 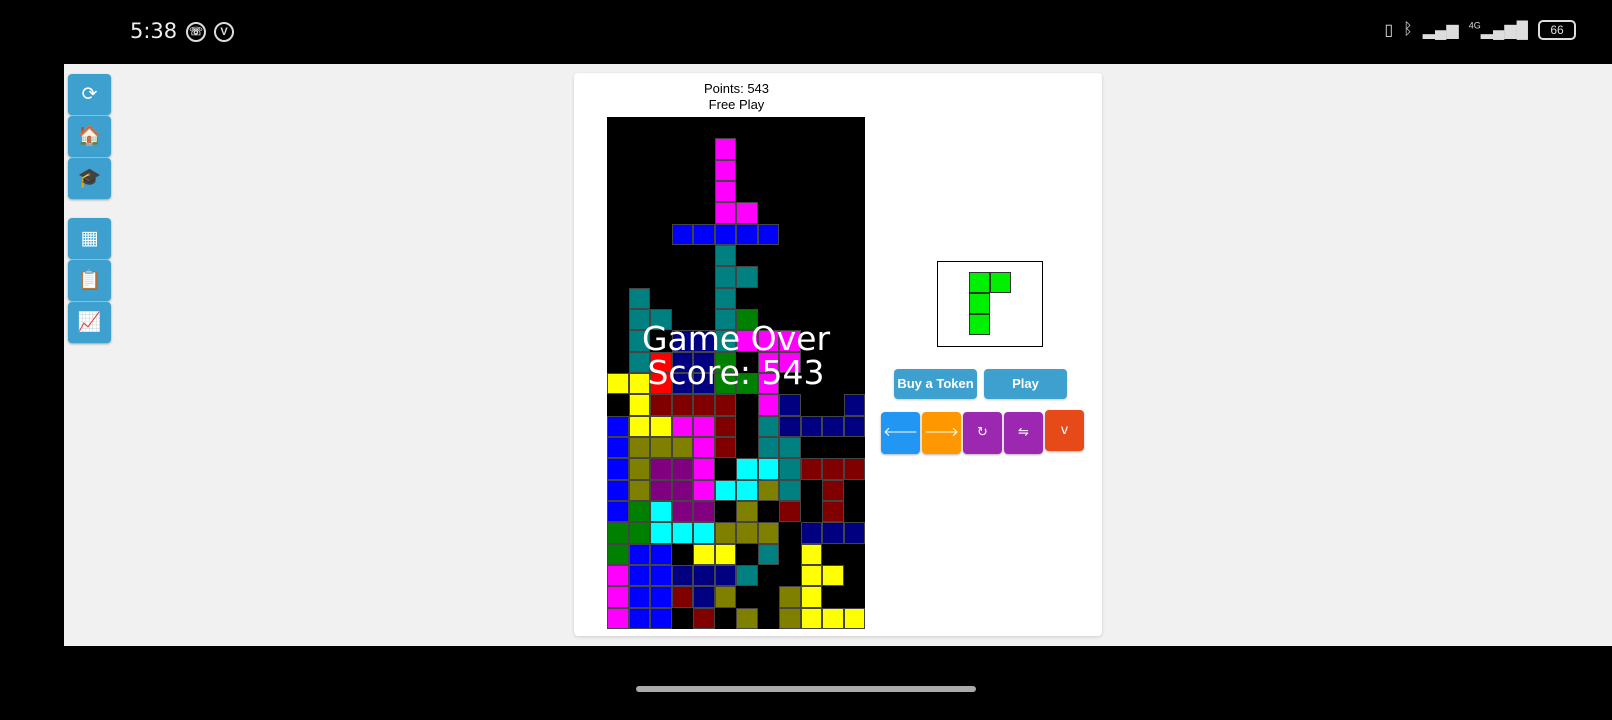 What do you see at coordinates (89, 238) in the screenshot?
I see `grid-button: ▦` at bounding box center [89, 238].